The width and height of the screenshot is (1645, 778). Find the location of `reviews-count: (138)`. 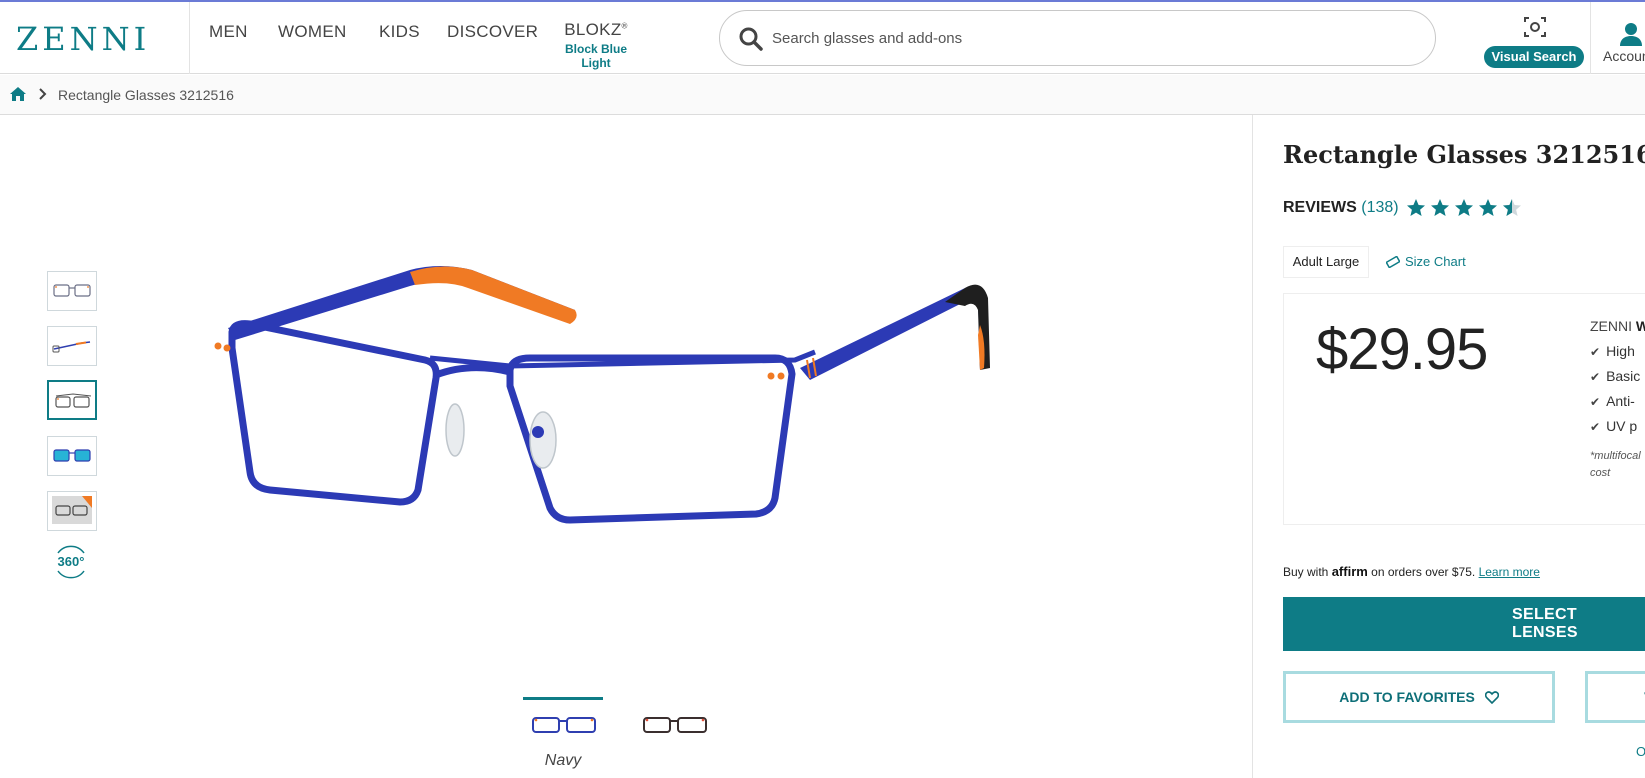

reviews-count: (138) is located at coordinates (1380, 207).